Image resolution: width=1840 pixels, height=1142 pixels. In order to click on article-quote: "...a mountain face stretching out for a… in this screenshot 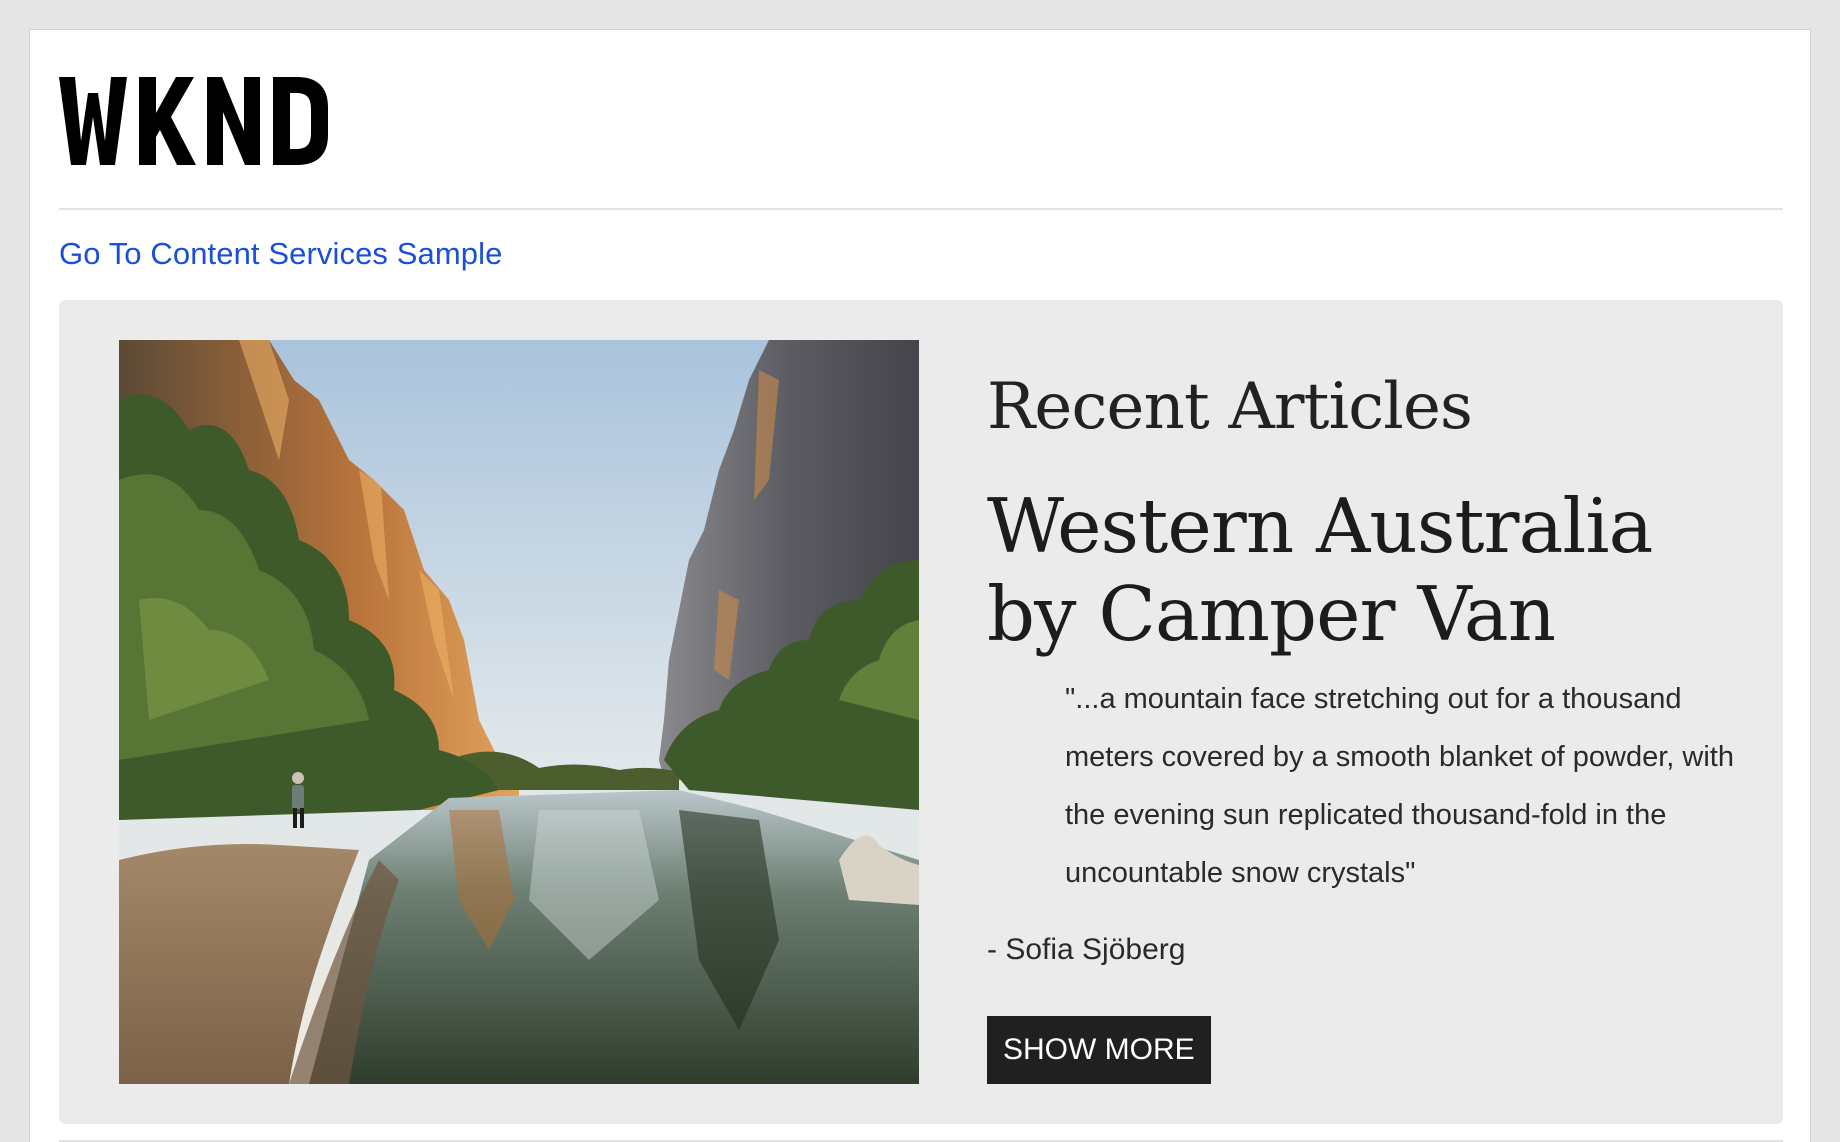, I will do `click(1399, 786)`.